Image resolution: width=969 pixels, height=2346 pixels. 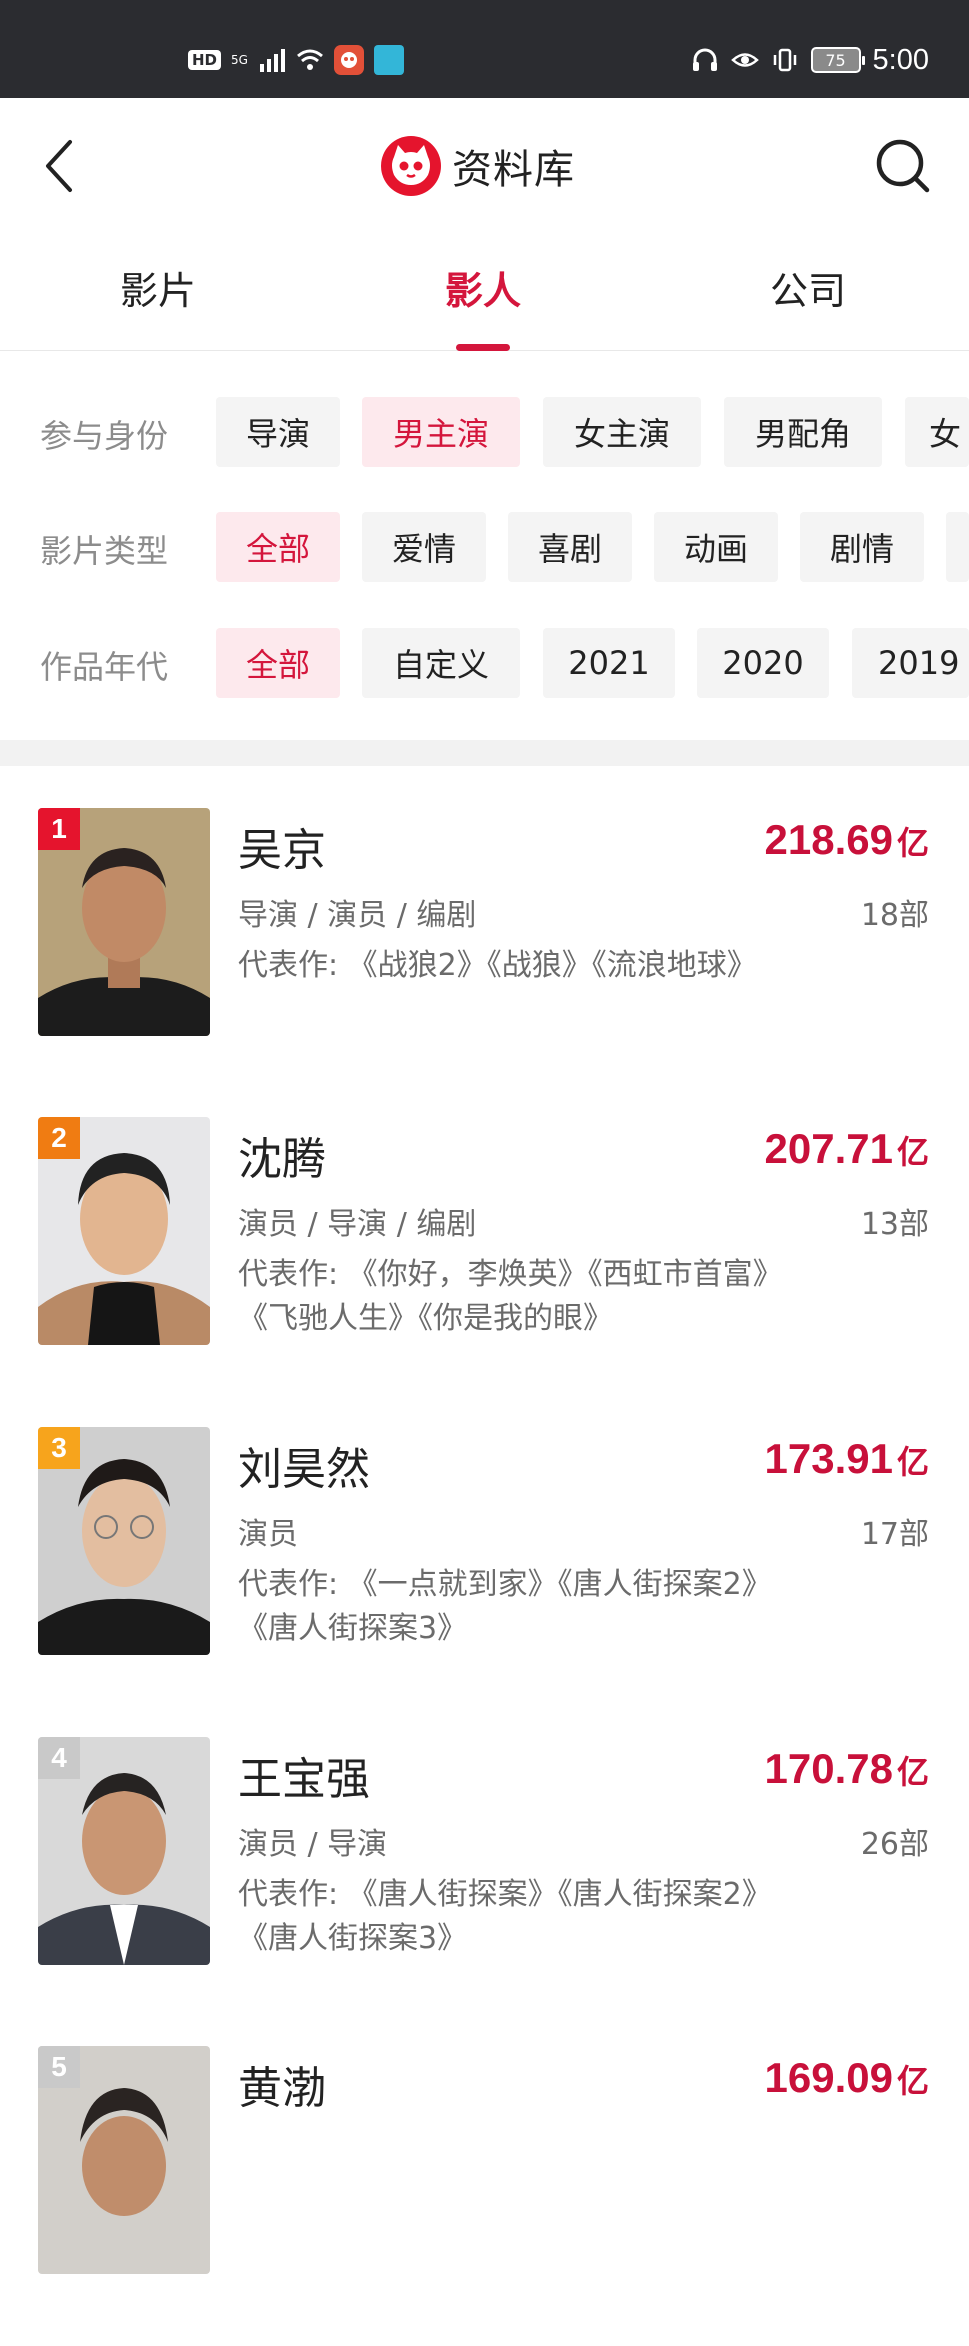 I want to click on chip-genre-more, so click(x=957, y=547).